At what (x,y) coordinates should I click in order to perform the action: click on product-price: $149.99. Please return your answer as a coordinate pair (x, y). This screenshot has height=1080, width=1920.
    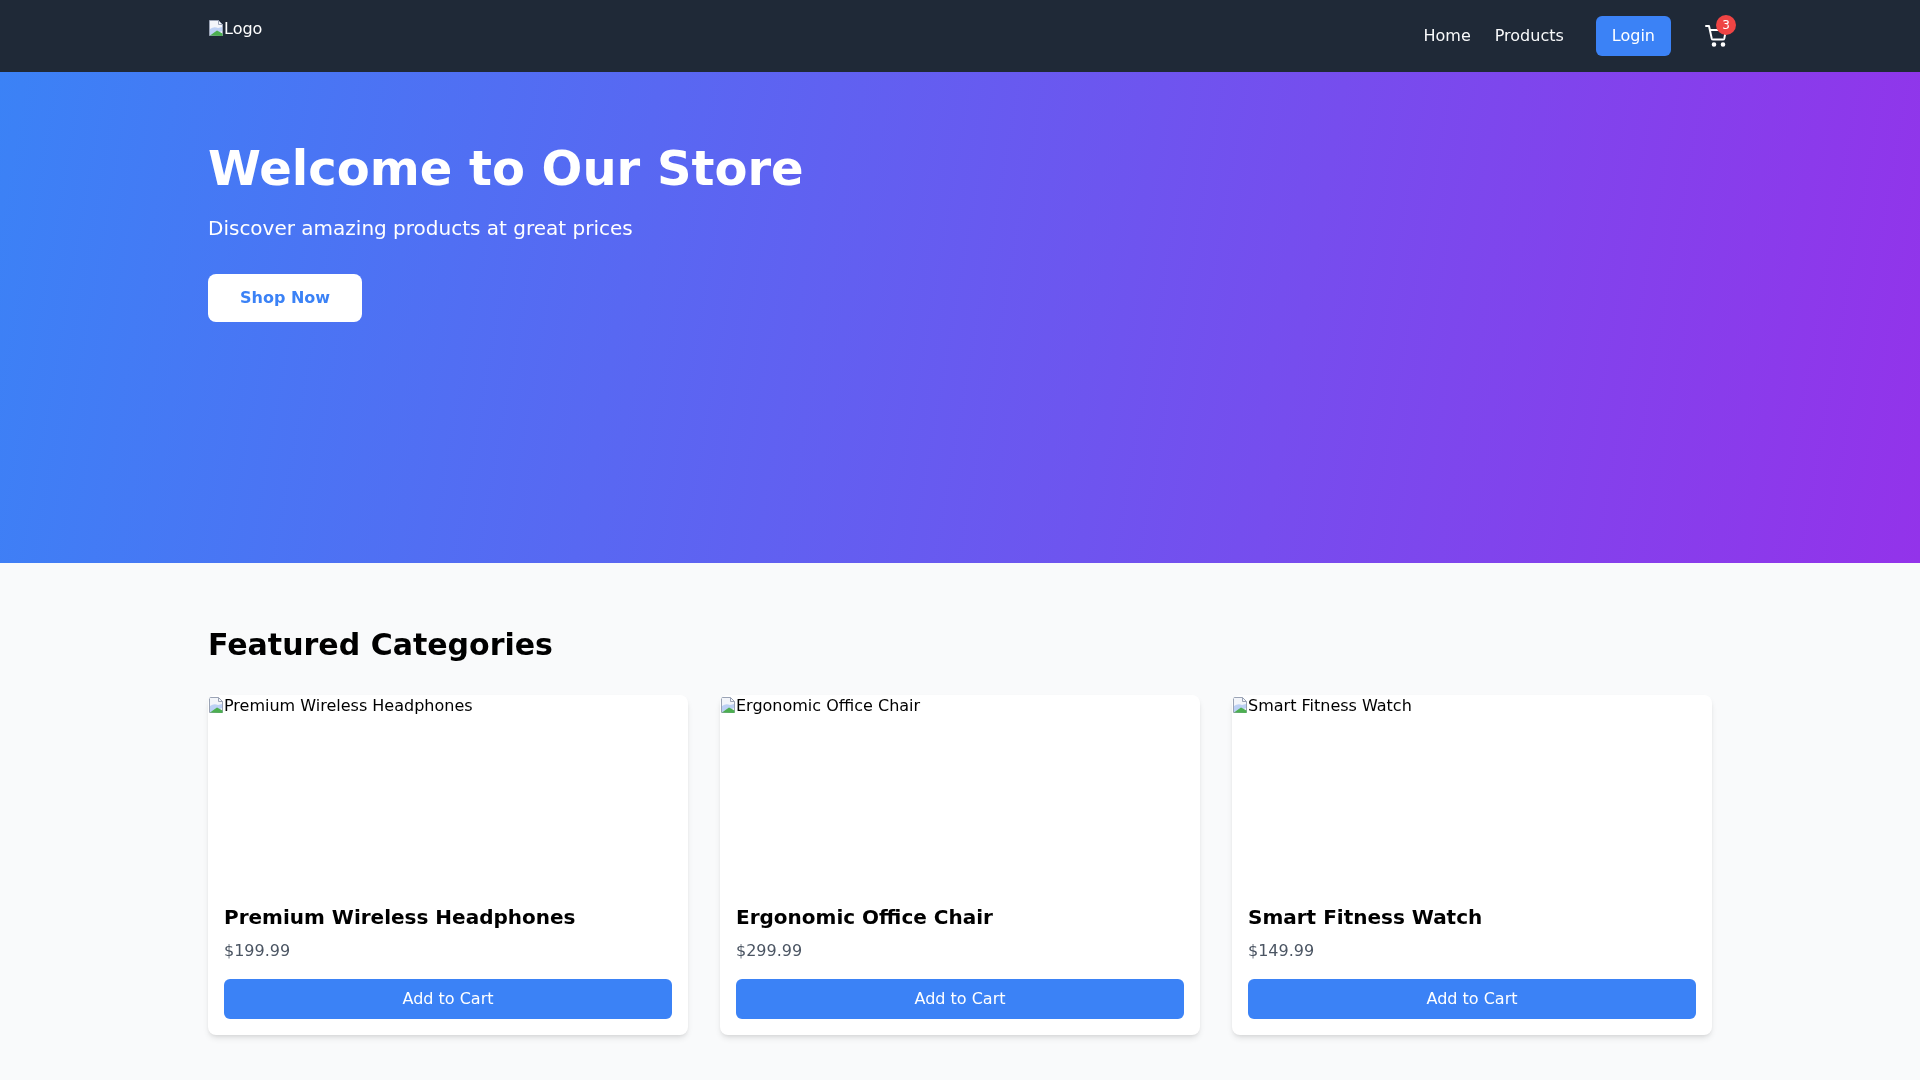
    Looking at the image, I should click on (1281, 951).